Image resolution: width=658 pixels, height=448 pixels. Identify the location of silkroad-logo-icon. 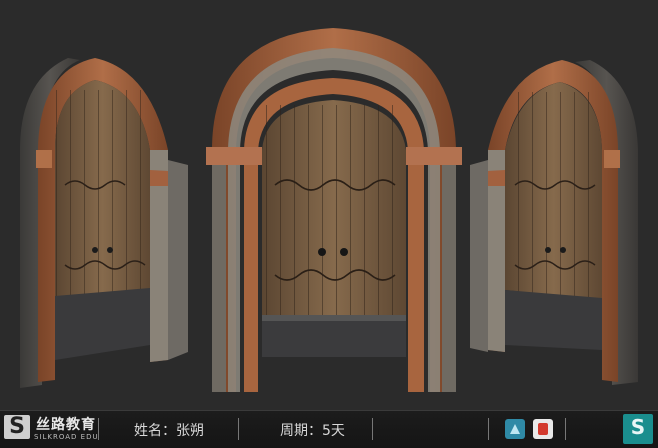
(17, 426).